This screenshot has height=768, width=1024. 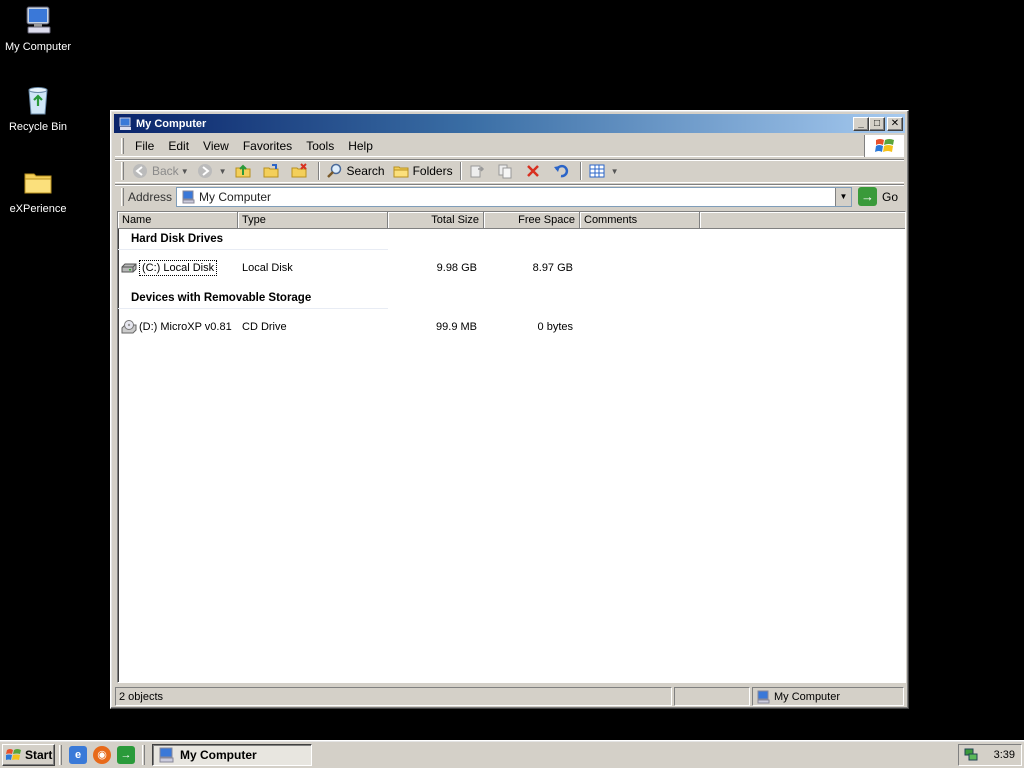 I want to click on address-field: My Computer ▼, so click(x=514, y=196).